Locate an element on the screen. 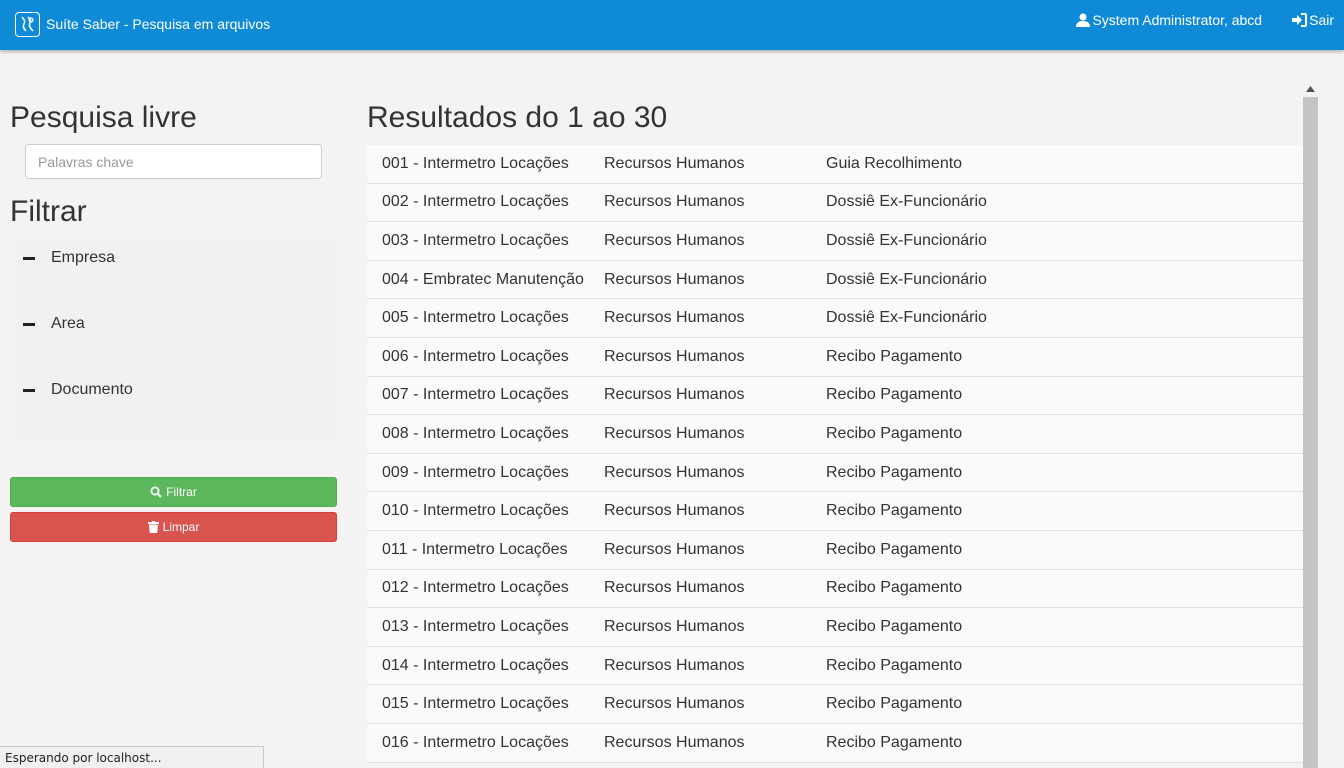  filter-group-empresa: Empresa is located at coordinates (173, 274).